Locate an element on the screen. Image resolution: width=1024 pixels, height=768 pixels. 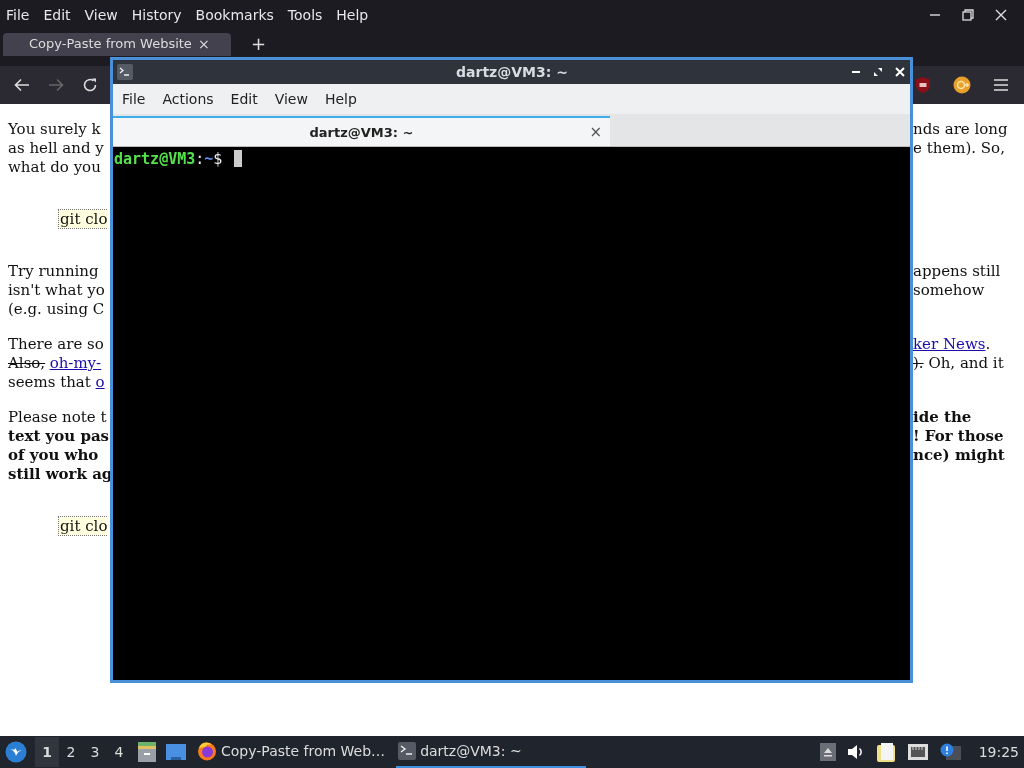
page-text: (e.g. using C is located at coordinates (56, 309).